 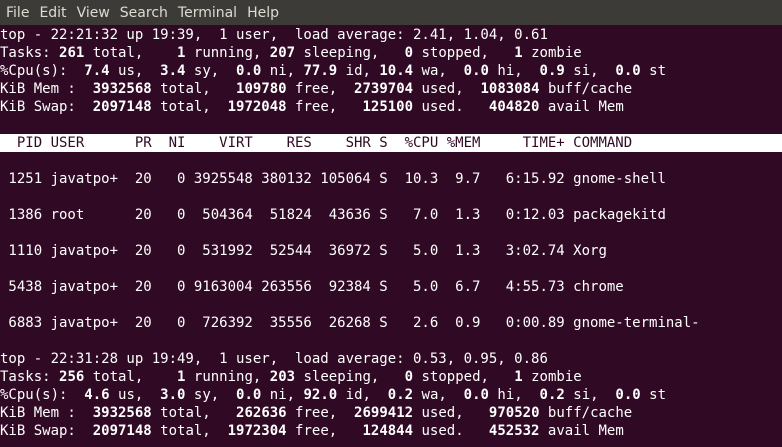 What do you see at coordinates (17, 13) in the screenshot?
I see `menu-file: File` at bounding box center [17, 13].